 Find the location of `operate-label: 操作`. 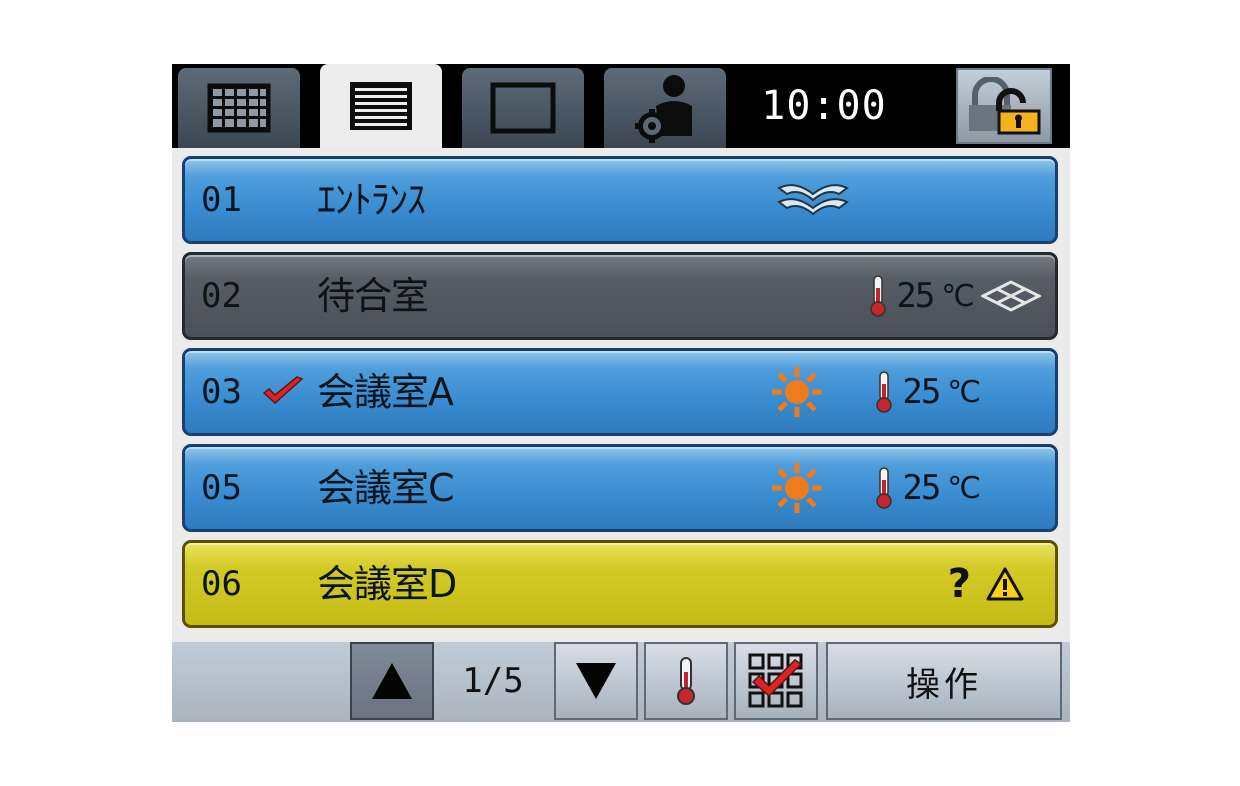

operate-label: 操作 is located at coordinates (944, 684).